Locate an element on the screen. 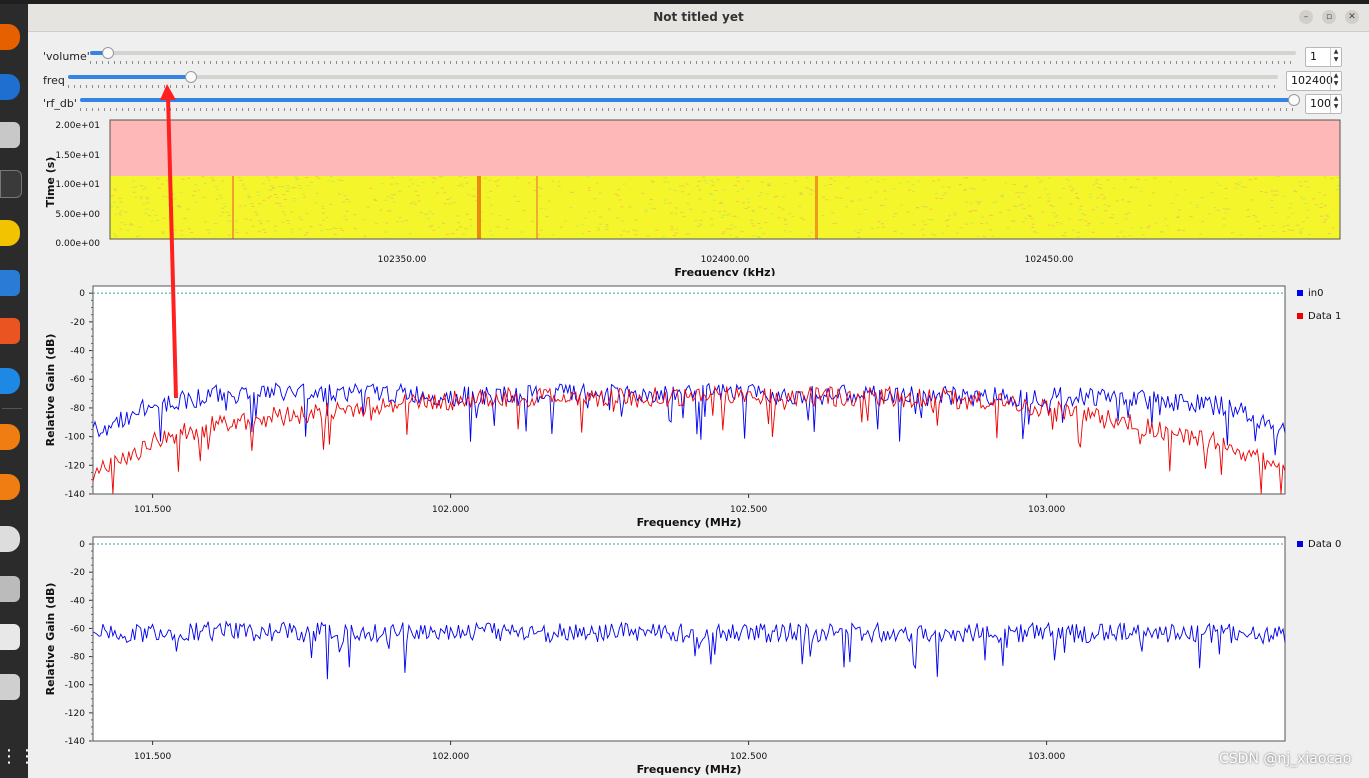 Image resolution: width=1369 pixels, height=778 pixels. software-icon is located at coordinates (10, 331).